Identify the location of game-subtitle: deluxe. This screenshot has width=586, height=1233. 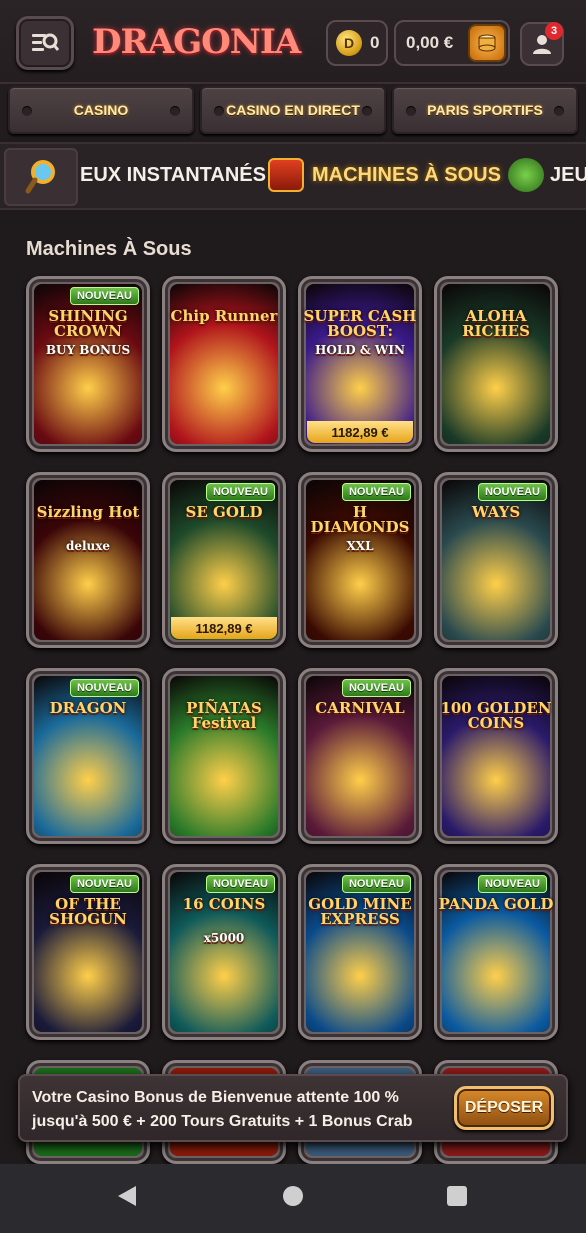
(88, 546).